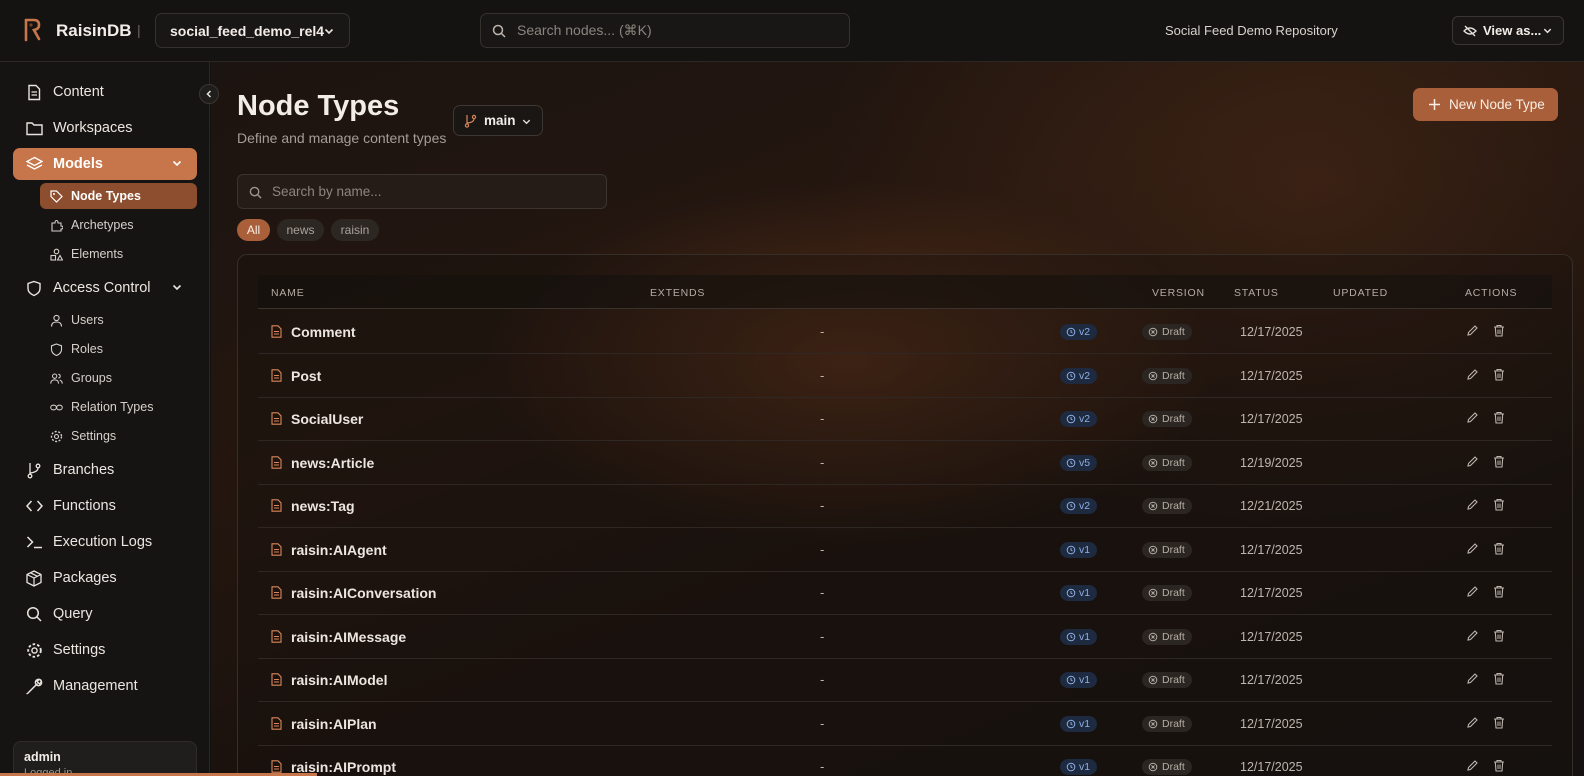 This screenshot has width=1584, height=776. I want to click on table-row: SocialUser - v2 Draft 12/17/2025, so click(905, 419).